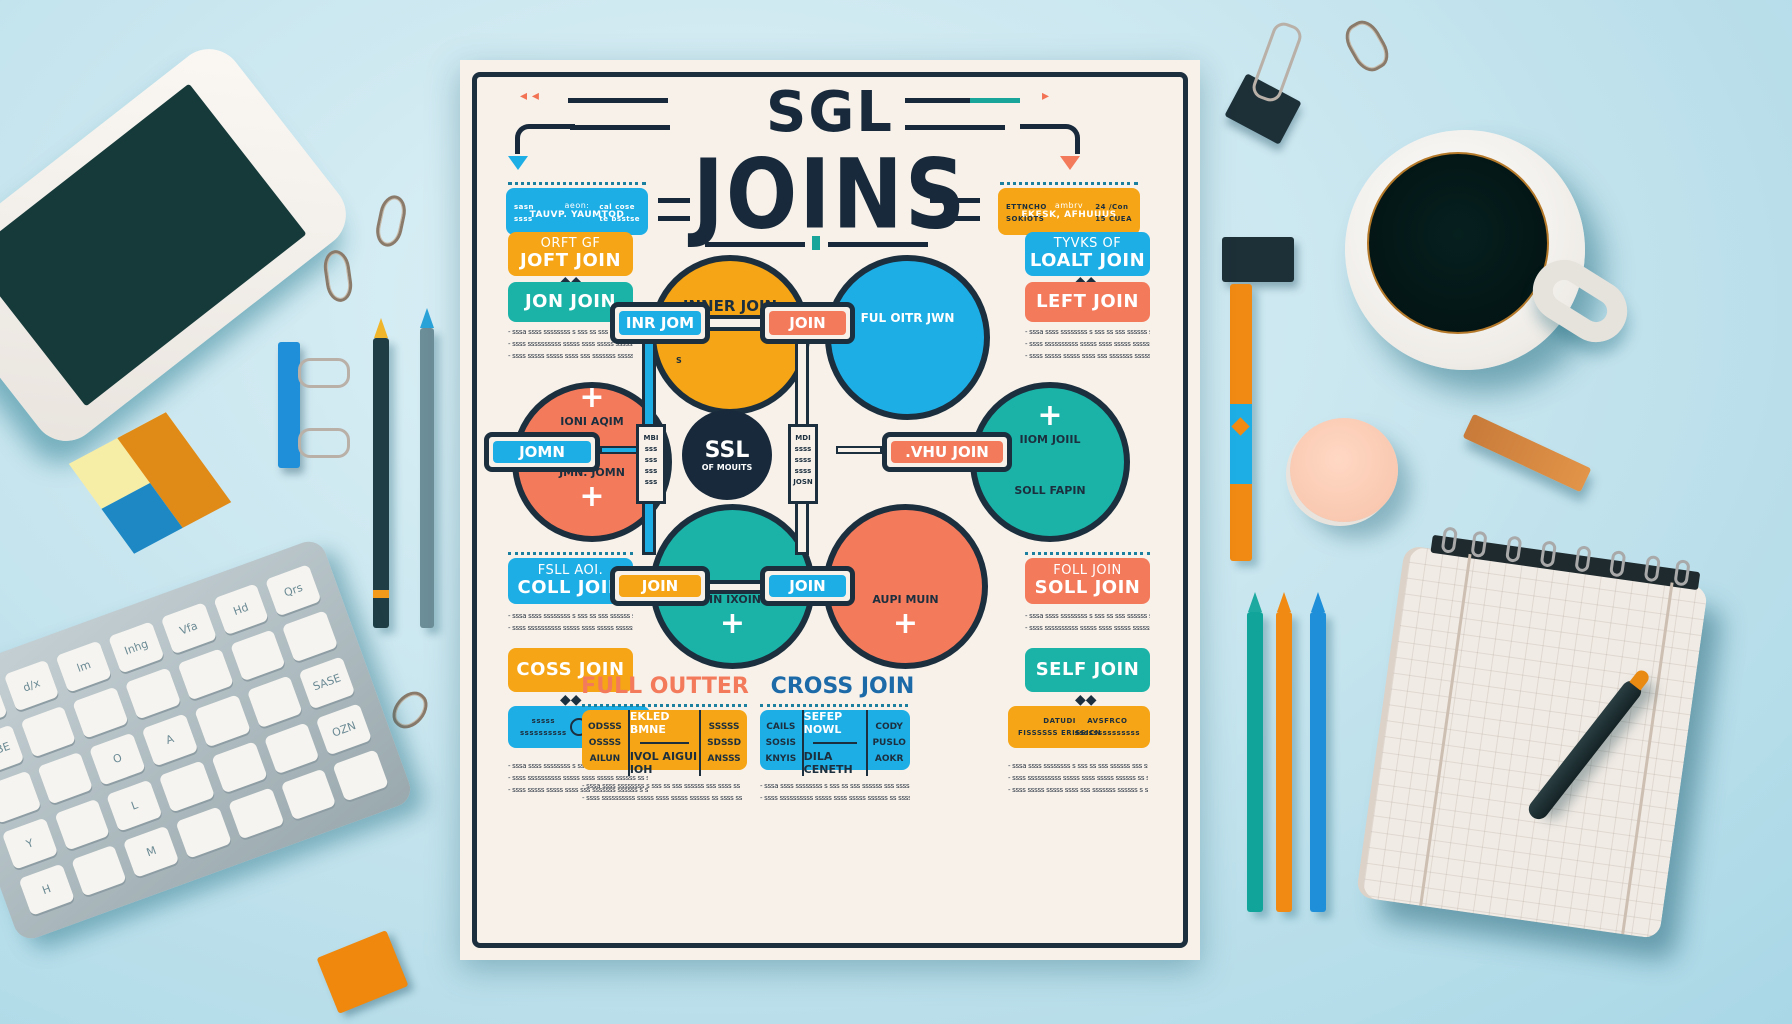 The image size is (1792, 1024). I want to click on pill-label: JOMN, so click(542, 452).